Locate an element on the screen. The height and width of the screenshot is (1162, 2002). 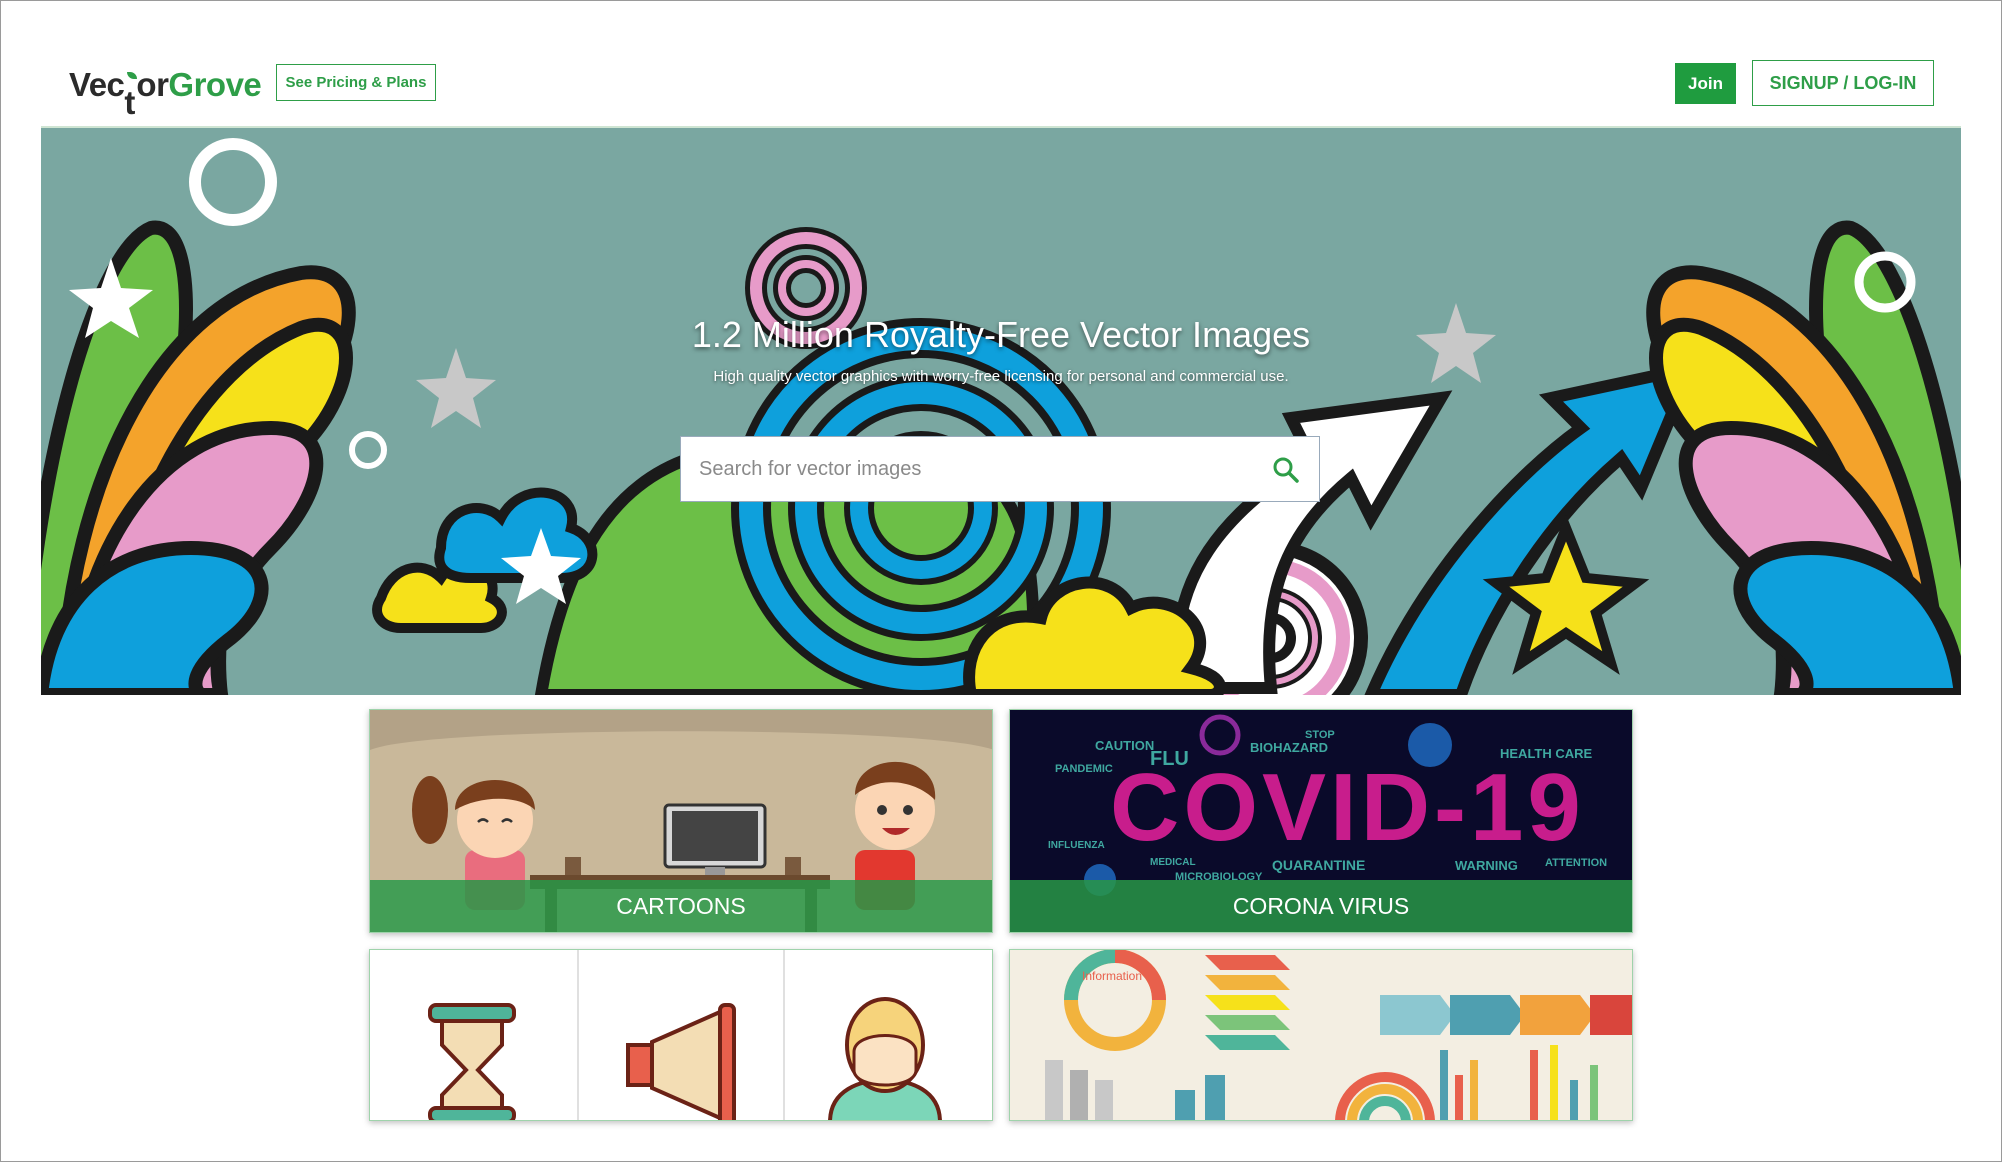
category-label-corona-virus: CORONA VIRUS is located at coordinates (1321, 906).